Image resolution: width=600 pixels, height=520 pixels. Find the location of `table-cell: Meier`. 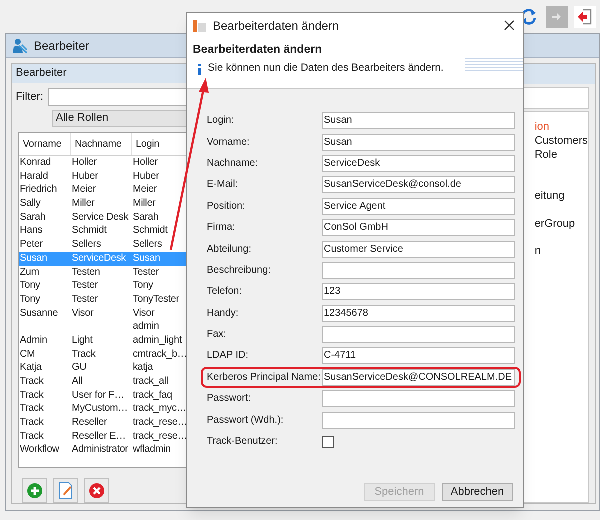

table-cell: Meier is located at coordinates (145, 190).